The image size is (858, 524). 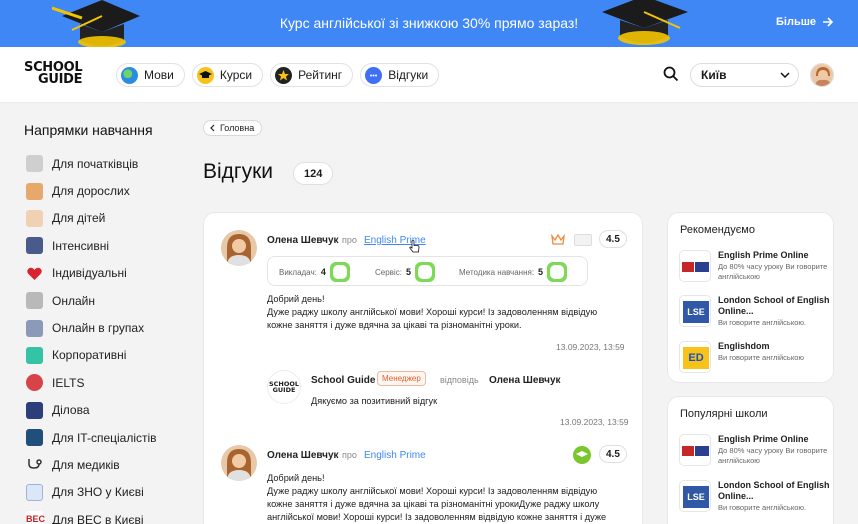 What do you see at coordinates (582, 455) in the screenshot?
I see `graduation-cap-badge-icon` at bounding box center [582, 455].